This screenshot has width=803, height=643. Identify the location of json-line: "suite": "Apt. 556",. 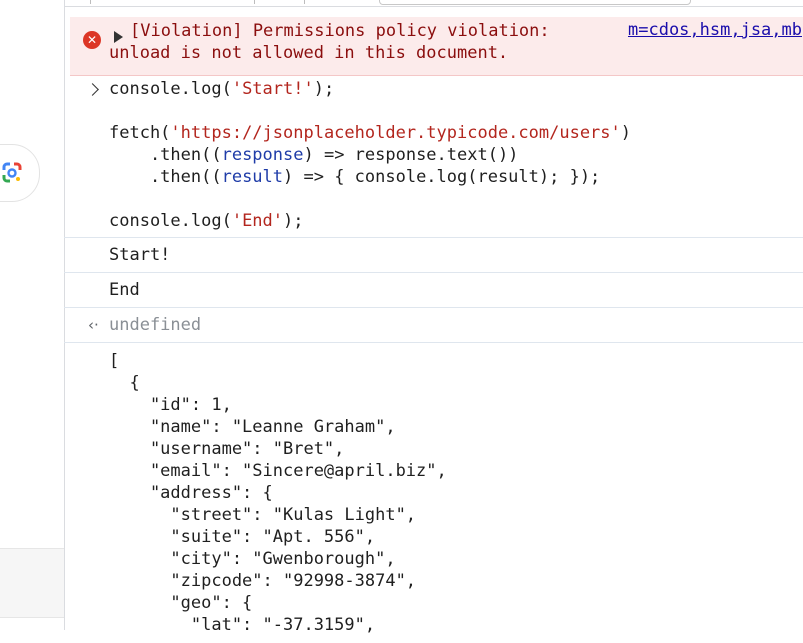
(242, 537).